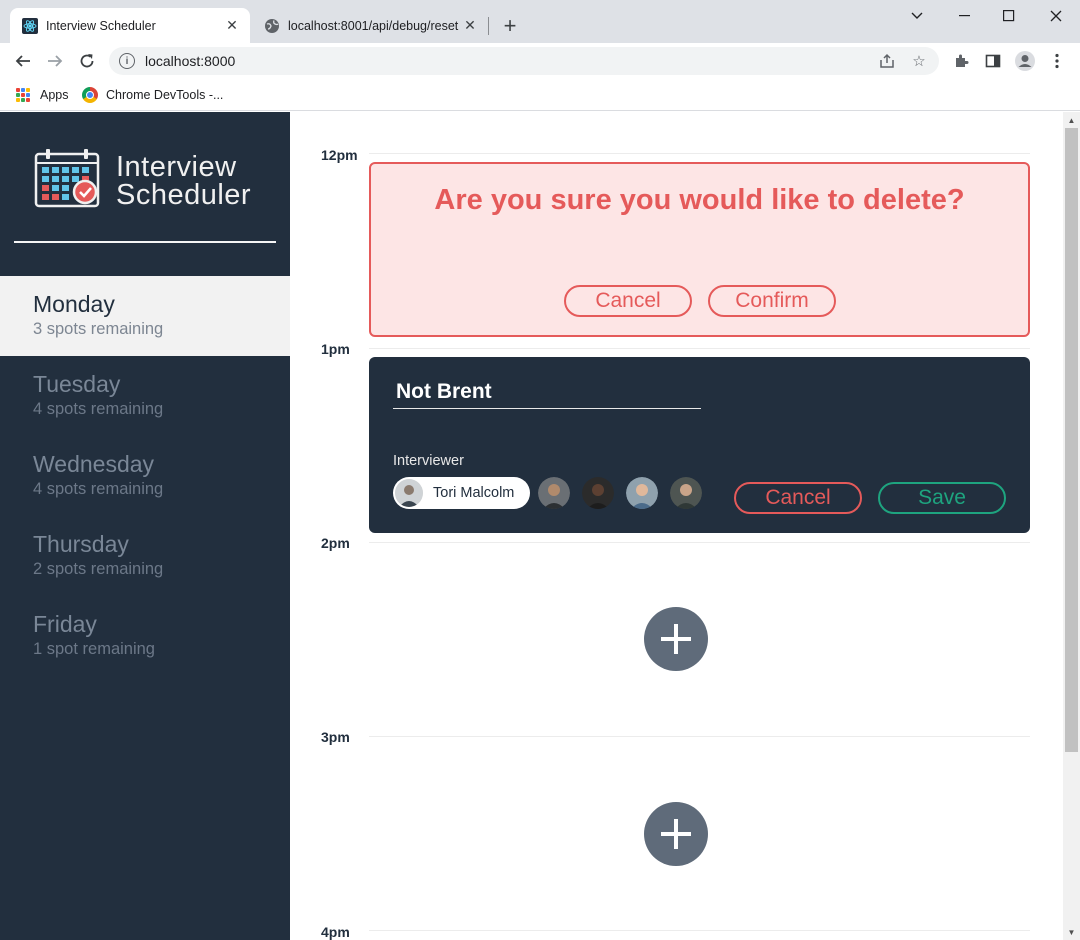 The image size is (1080, 940). Describe the element at coordinates (339, 155) in the screenshot. I see `time-label-12pm: 12pm` at that location.